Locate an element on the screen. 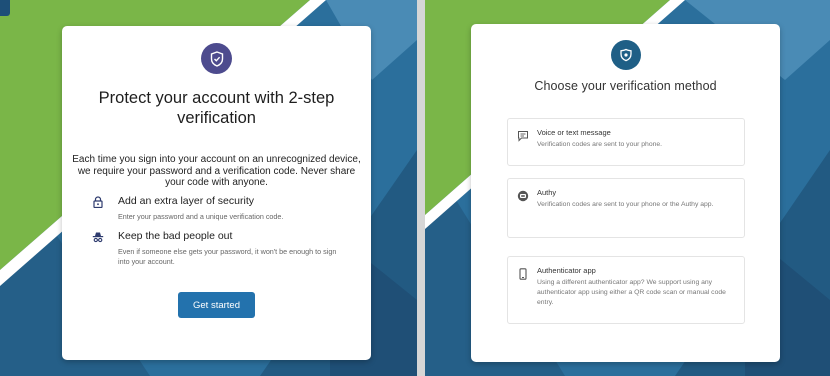  method-title: Voice or text message is located at coordinates (574, 132).